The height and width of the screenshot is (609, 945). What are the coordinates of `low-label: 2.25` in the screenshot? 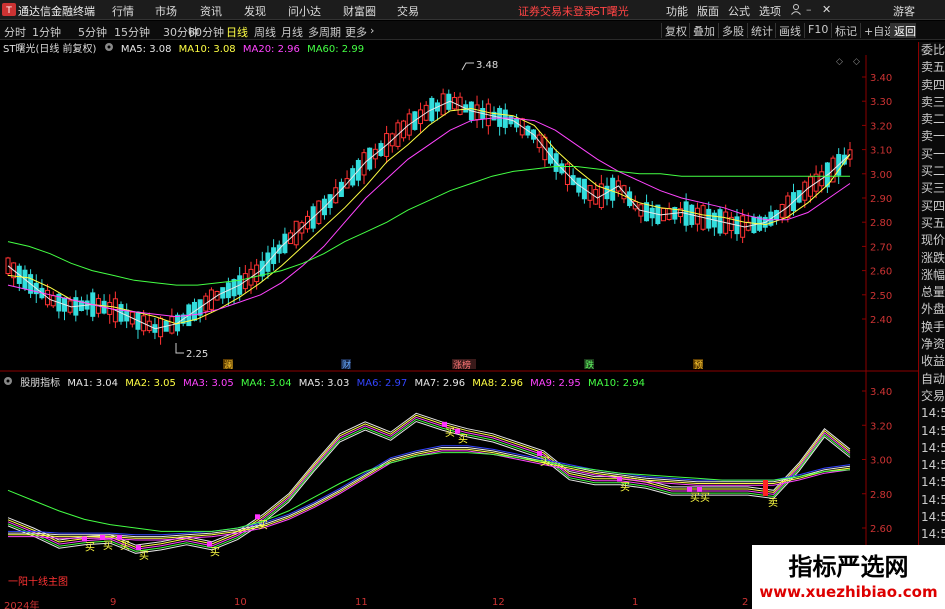 It's located at (197, 354).